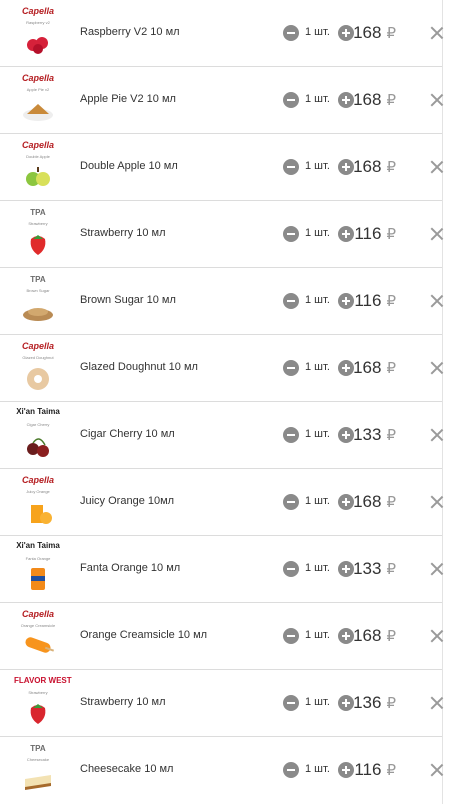  Describe the element at coordinates (38, 445) in the screenshot. I see `cherry-icon` at that location.